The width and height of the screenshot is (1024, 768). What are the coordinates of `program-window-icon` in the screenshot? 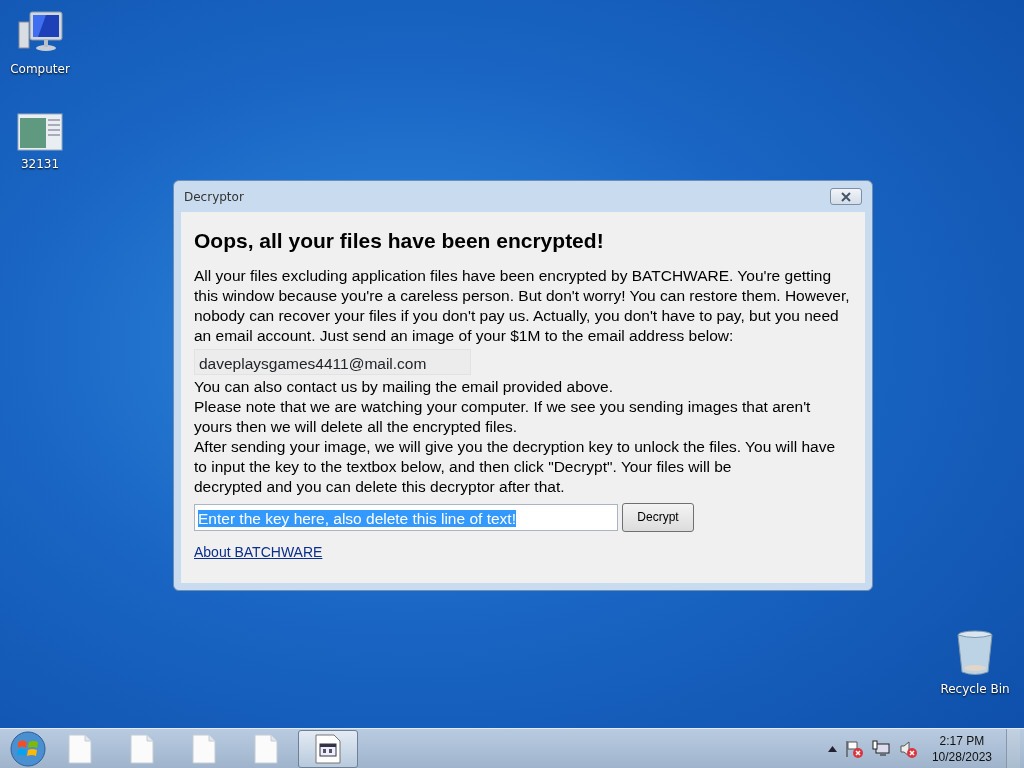 It's located at (328, 748).